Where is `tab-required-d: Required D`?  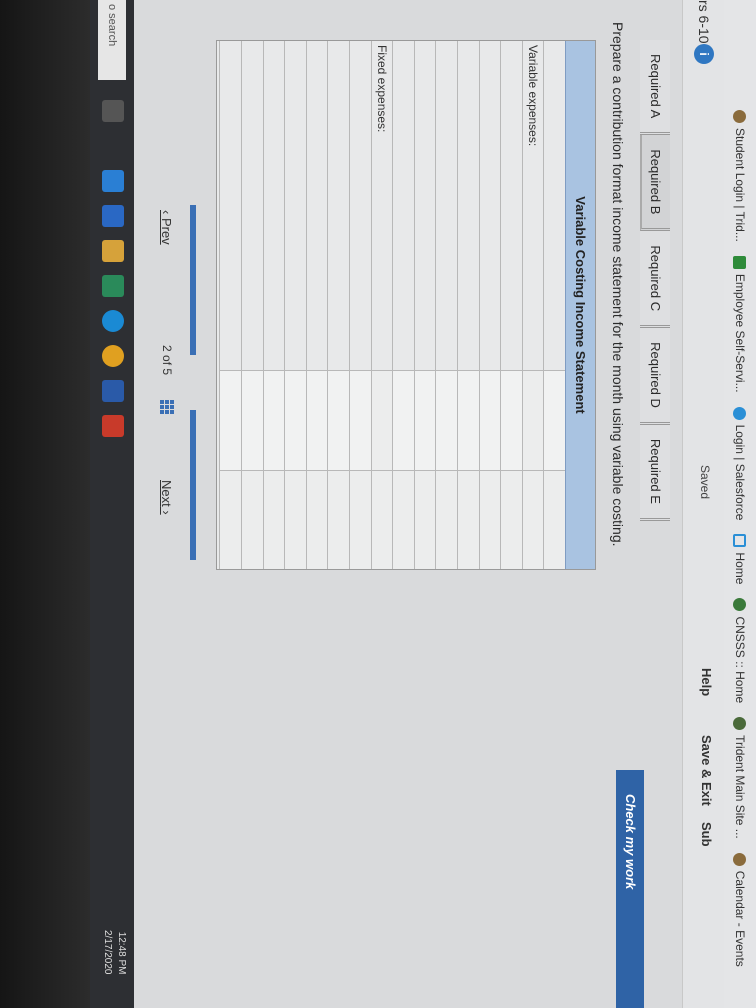 tab-required-d: Required D is located at coordinates (655, 376).